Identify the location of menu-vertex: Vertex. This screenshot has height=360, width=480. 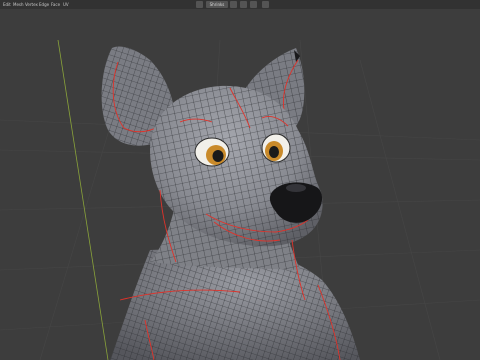
(31, 4).